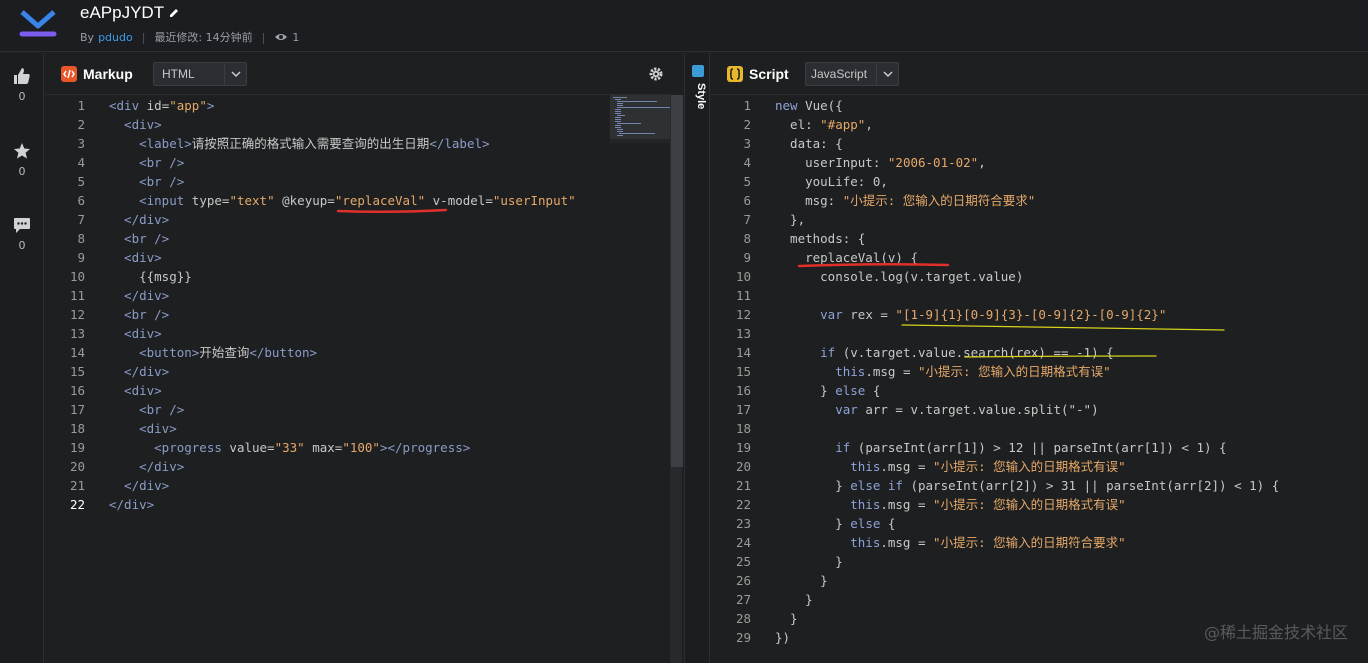 Image resolution: width=1368 pixels, height=663 pixels. What do you see at coordinates (782, 637) in the screenshot?
I see `script-code-line: })` at bounding box center [782, 637].